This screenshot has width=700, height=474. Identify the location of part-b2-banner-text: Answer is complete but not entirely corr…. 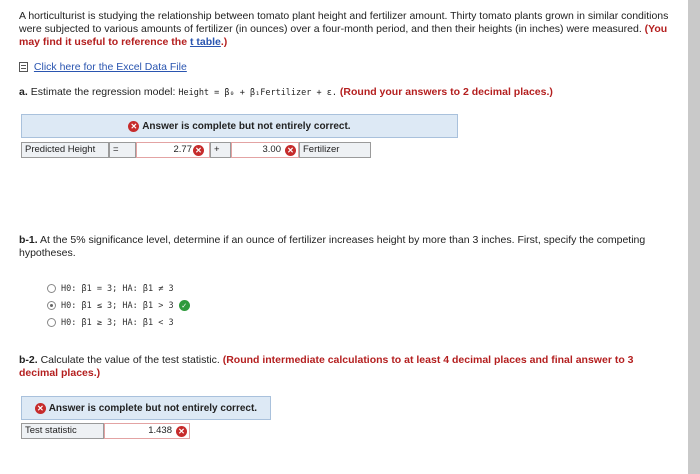
(153, 408).